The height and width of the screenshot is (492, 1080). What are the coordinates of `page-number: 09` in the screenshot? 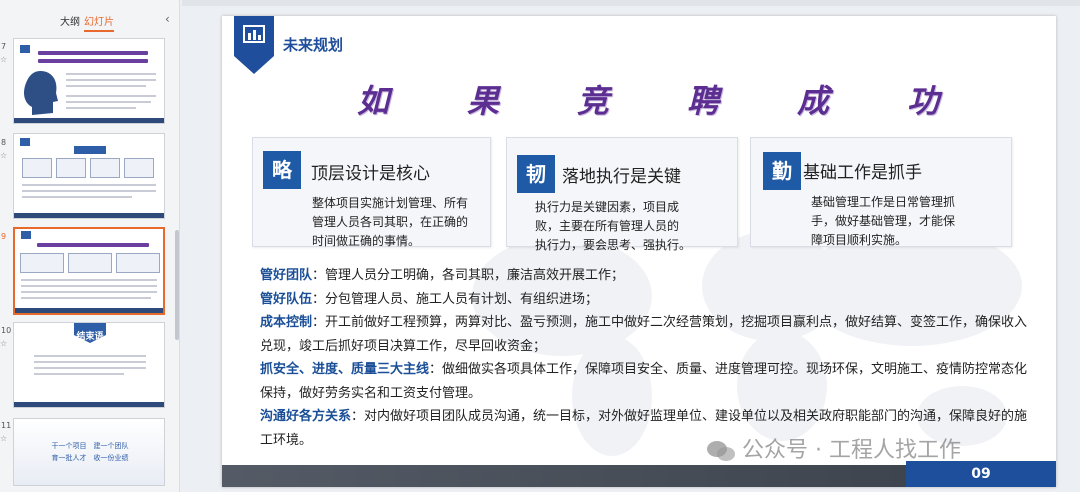 It's located at (981, 474).